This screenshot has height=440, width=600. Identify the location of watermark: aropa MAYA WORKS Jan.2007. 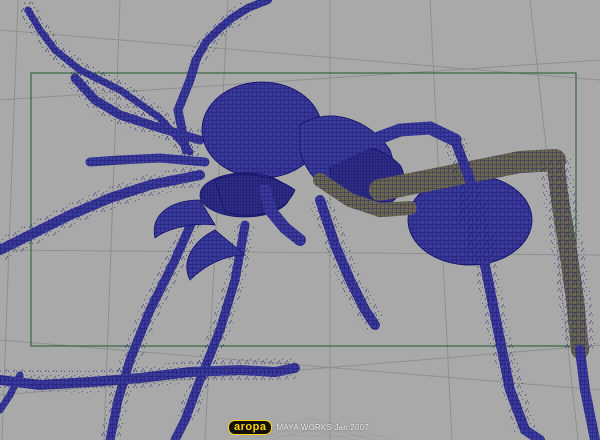
(298, 427).